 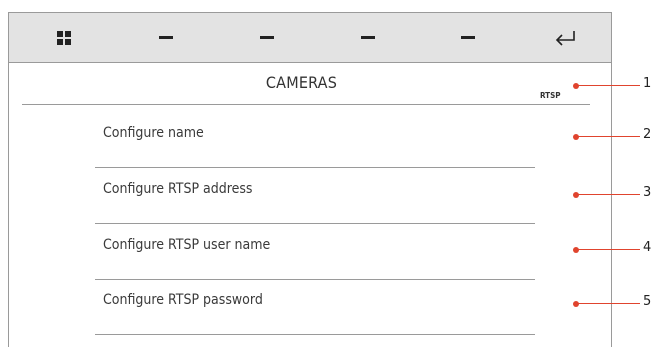 What do you see at coordinates (301, 82) in the screenshot?
I see `page-title: CAMERAS` at bounding box center [301, 82].